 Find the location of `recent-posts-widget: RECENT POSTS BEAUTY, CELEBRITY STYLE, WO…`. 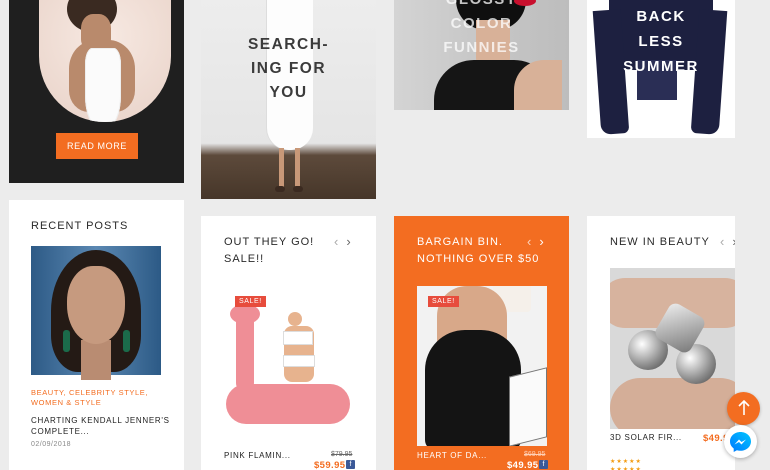

recent-posts-widget: RECENT POSTS BEAUTY, CELEBRITY STYLE, WO… is located at coordinates (96, 335).